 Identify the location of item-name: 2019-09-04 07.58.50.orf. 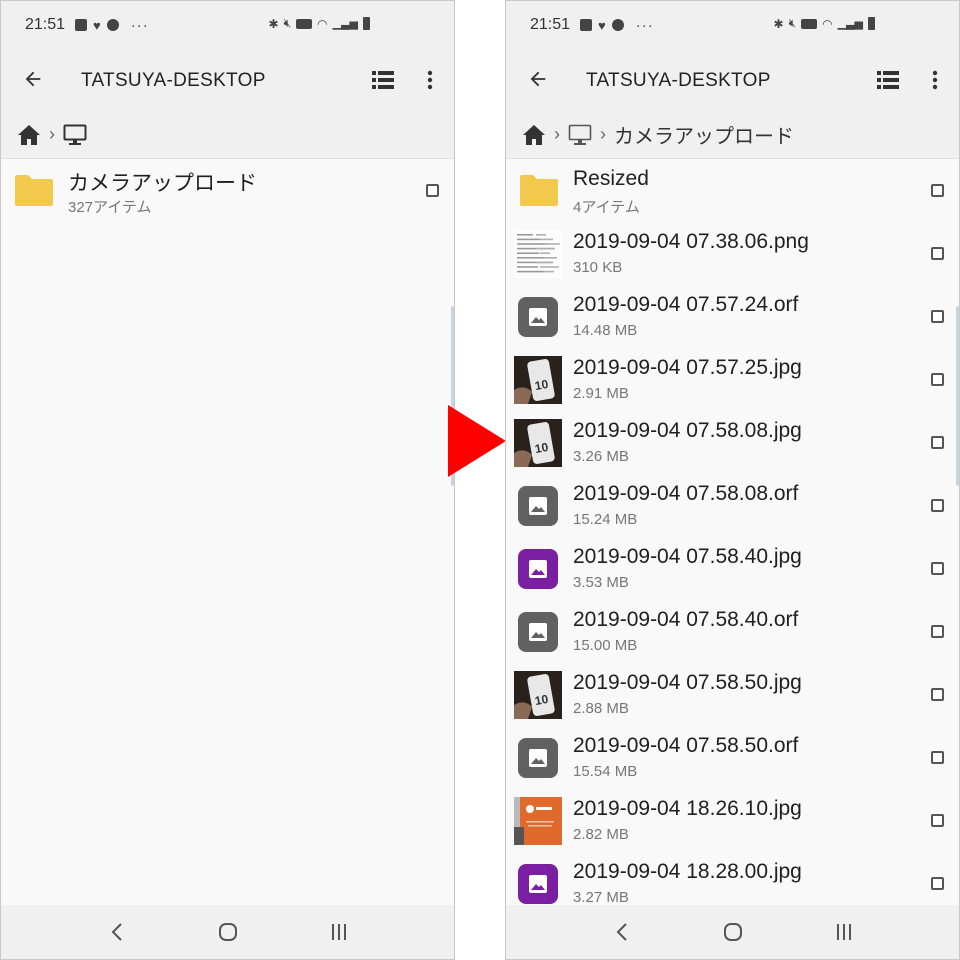
(686, 745).